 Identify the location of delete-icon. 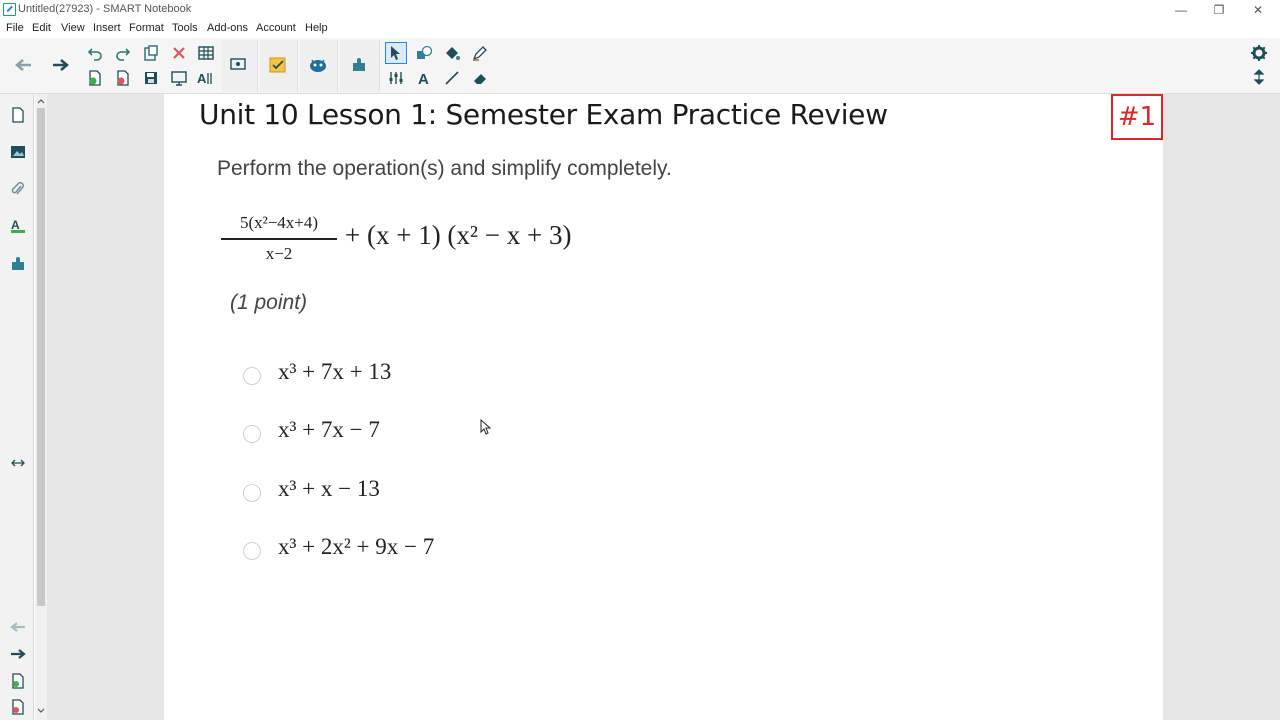
(179, 53).